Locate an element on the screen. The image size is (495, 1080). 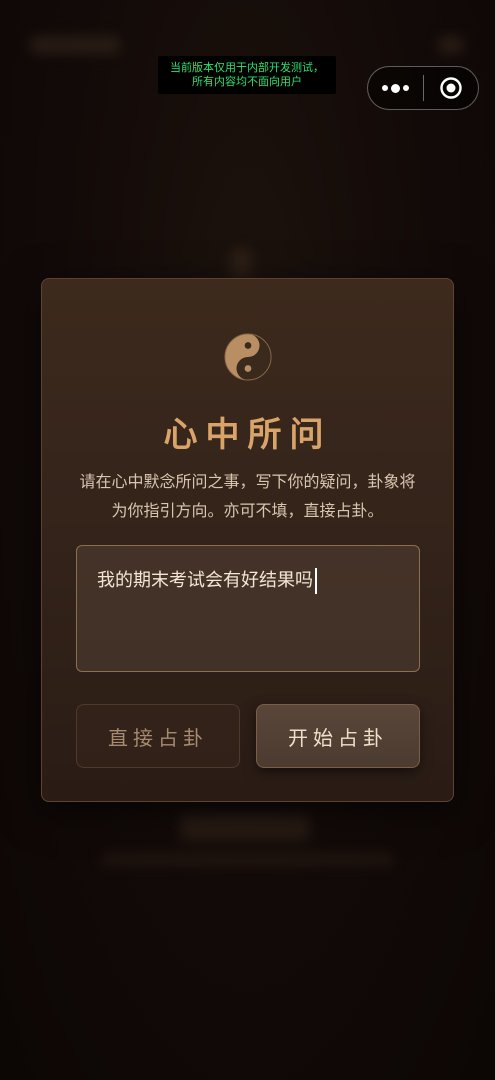
target-close-icon is located at coordinates (451, 88).